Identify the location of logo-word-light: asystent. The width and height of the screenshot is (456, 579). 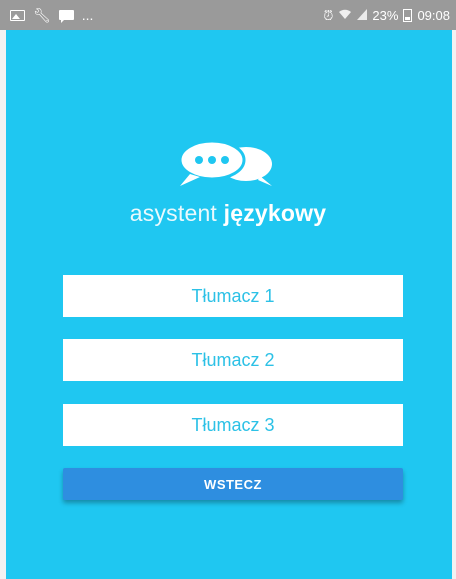
(176, 213).